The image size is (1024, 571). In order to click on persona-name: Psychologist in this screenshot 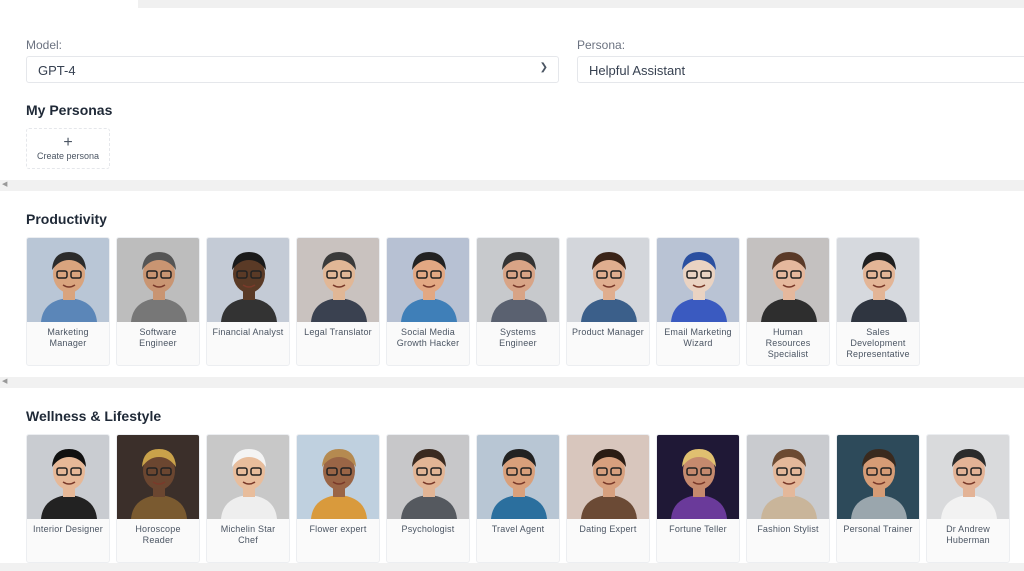, I will do `click(428, 529)`.